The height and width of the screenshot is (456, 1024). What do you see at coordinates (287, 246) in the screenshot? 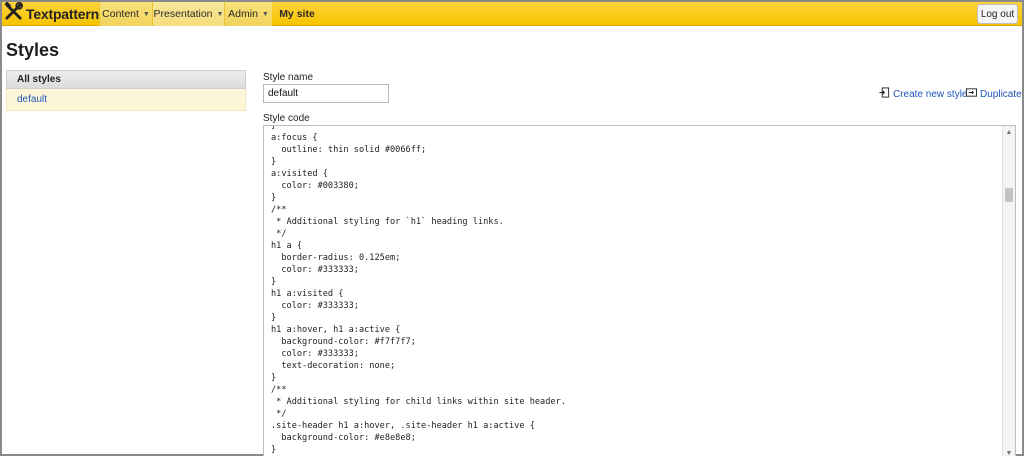
I see `code-line: h1 a {` at bounding box center [287, 246].